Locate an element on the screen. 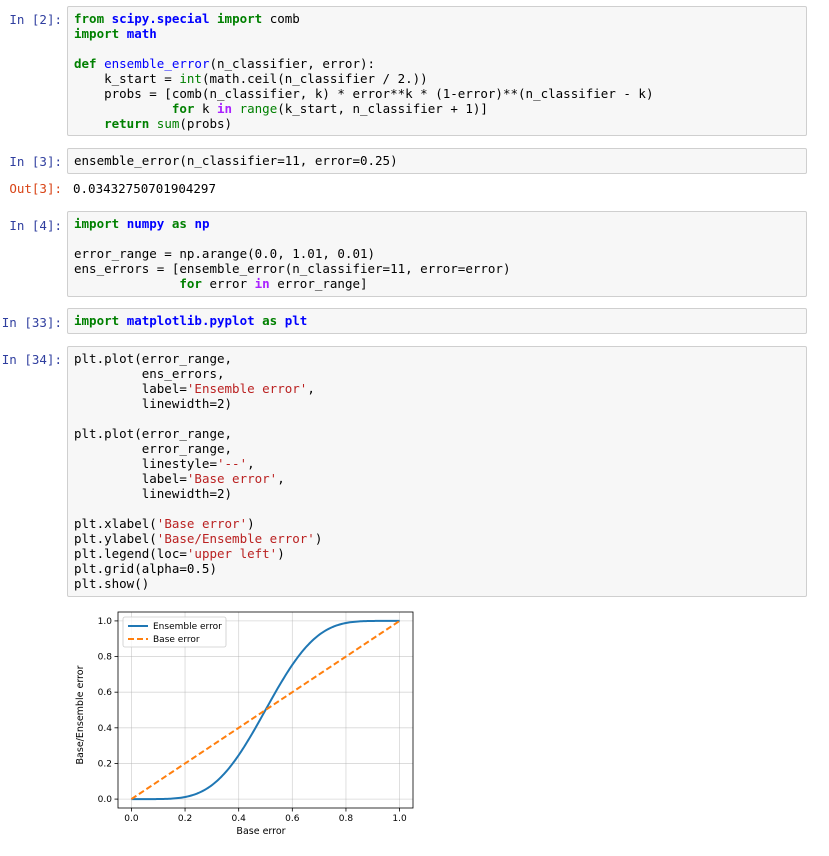 This screenshot has width=829, height=856. y-axis-label: Base/Ensemble error is located at coordinates (80, 714).